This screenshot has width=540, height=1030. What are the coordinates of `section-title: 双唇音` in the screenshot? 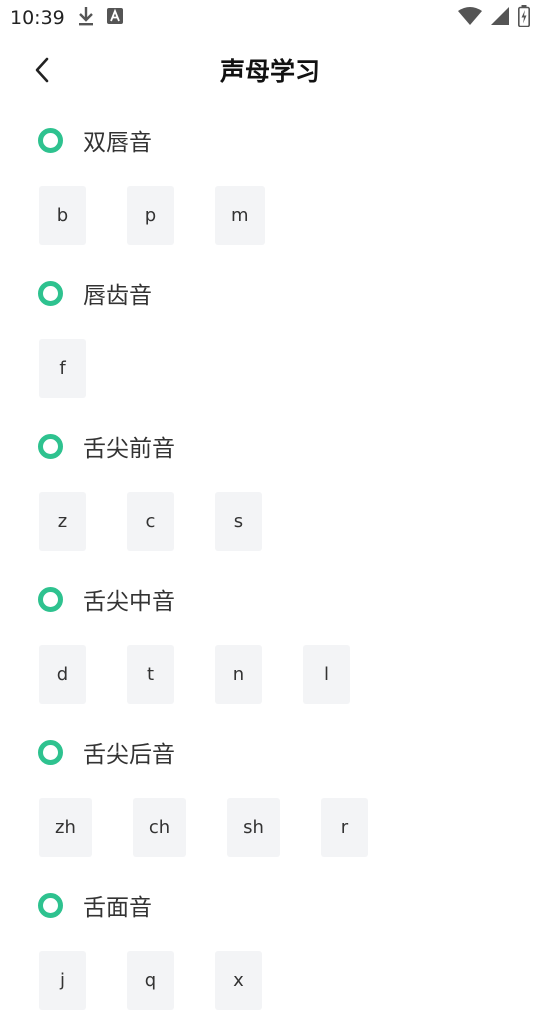 It's located at (117, 143).